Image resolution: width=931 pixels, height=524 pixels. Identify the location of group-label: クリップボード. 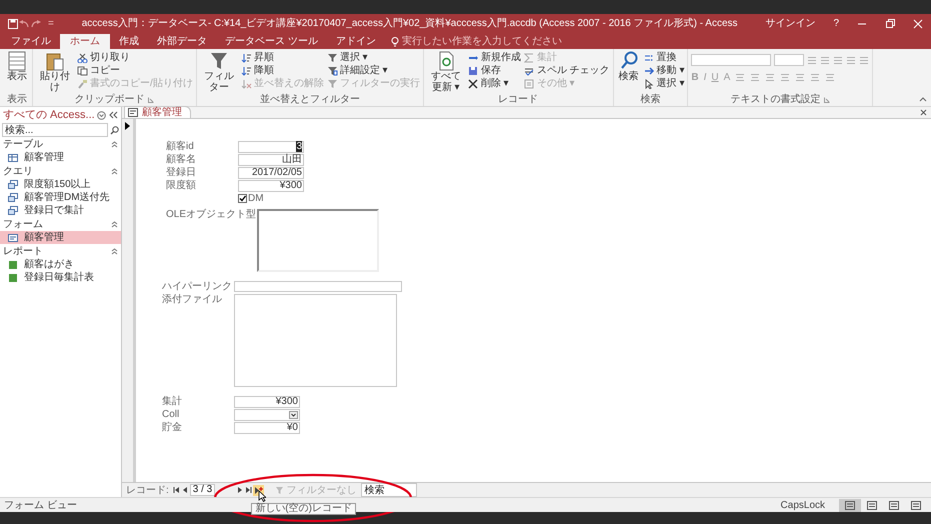
(109, 100).